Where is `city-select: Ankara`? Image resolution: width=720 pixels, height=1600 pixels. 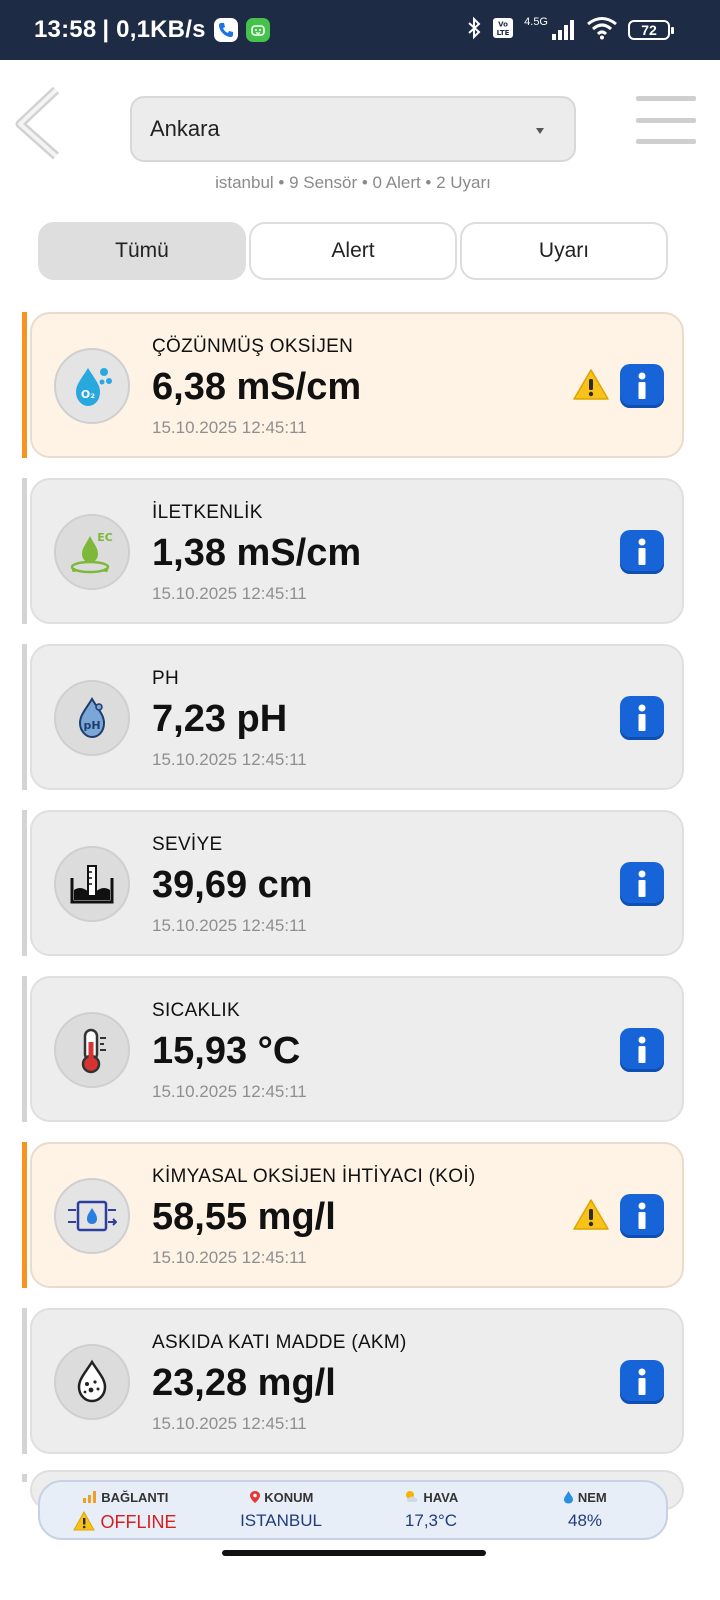
city-select: Ankara is located at coordinates (353, 129).